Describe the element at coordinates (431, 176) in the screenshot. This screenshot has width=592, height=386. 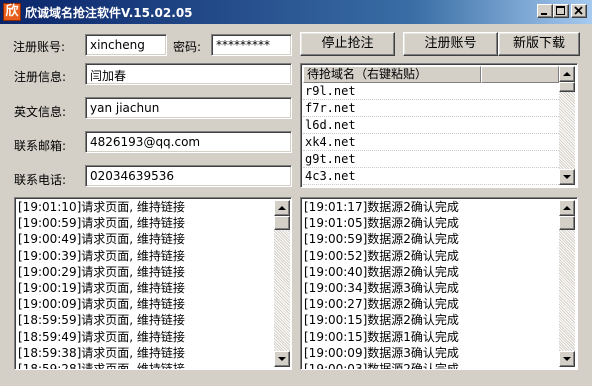
I see `list-item: 4c3.net` at that location.